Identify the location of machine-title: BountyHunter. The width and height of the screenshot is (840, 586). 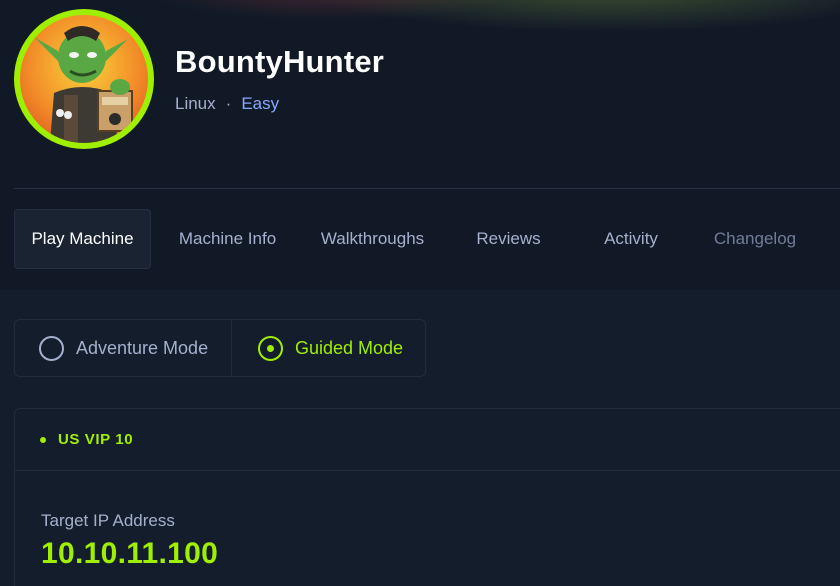
(280, 61).